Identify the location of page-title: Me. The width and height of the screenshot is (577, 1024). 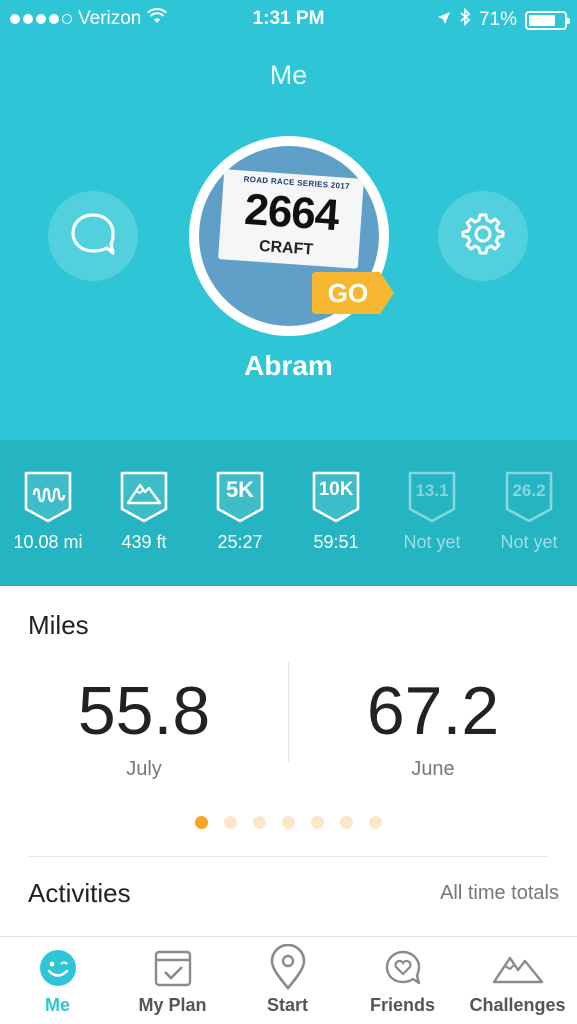
(288, 75).